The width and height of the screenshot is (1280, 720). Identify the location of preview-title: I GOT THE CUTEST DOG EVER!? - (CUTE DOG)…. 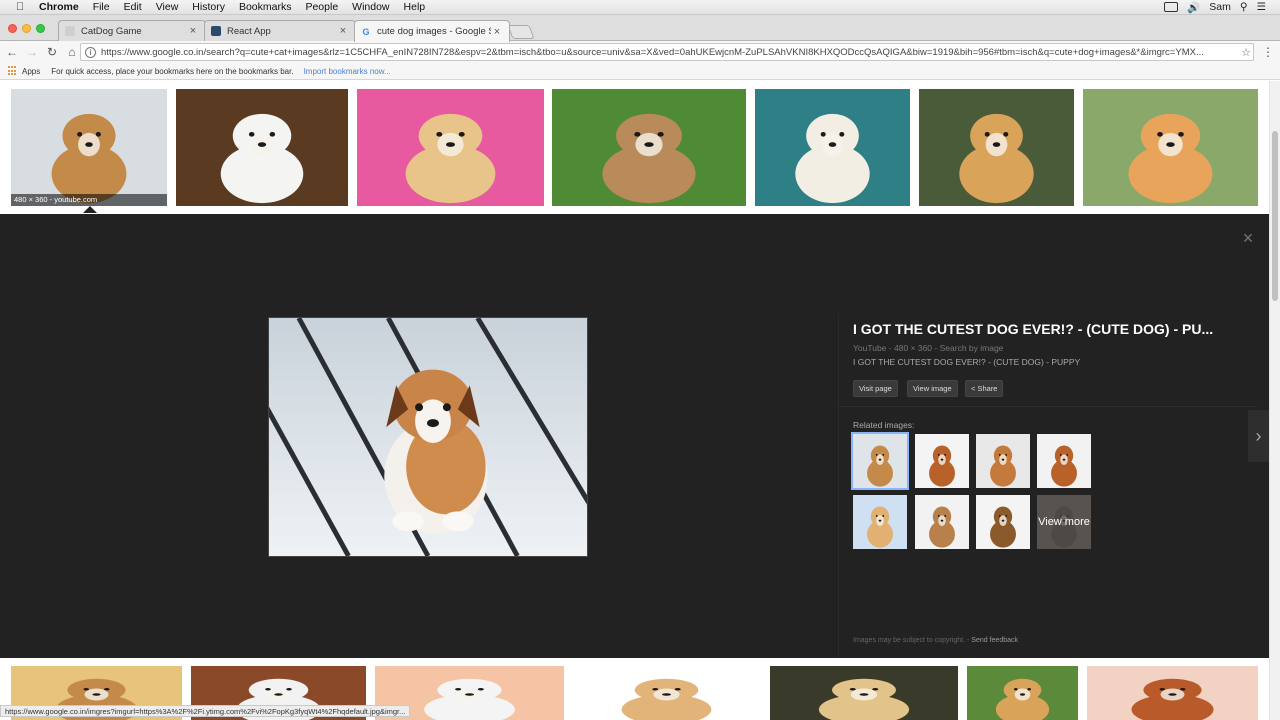
(1048, 329).